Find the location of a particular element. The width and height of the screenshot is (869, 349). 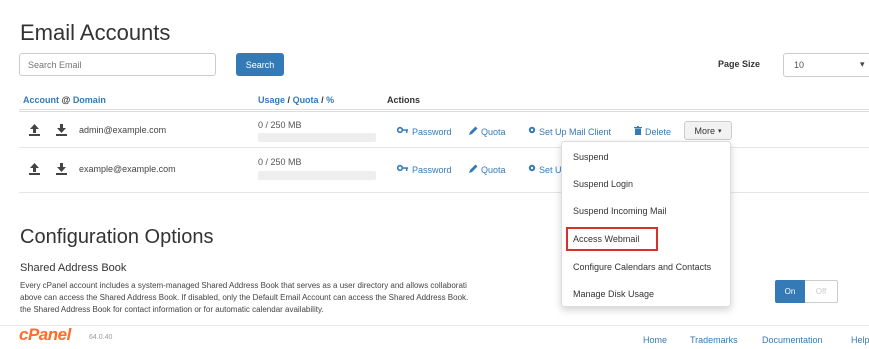

sort-quota: Quota is located at coordinates (306, 100).